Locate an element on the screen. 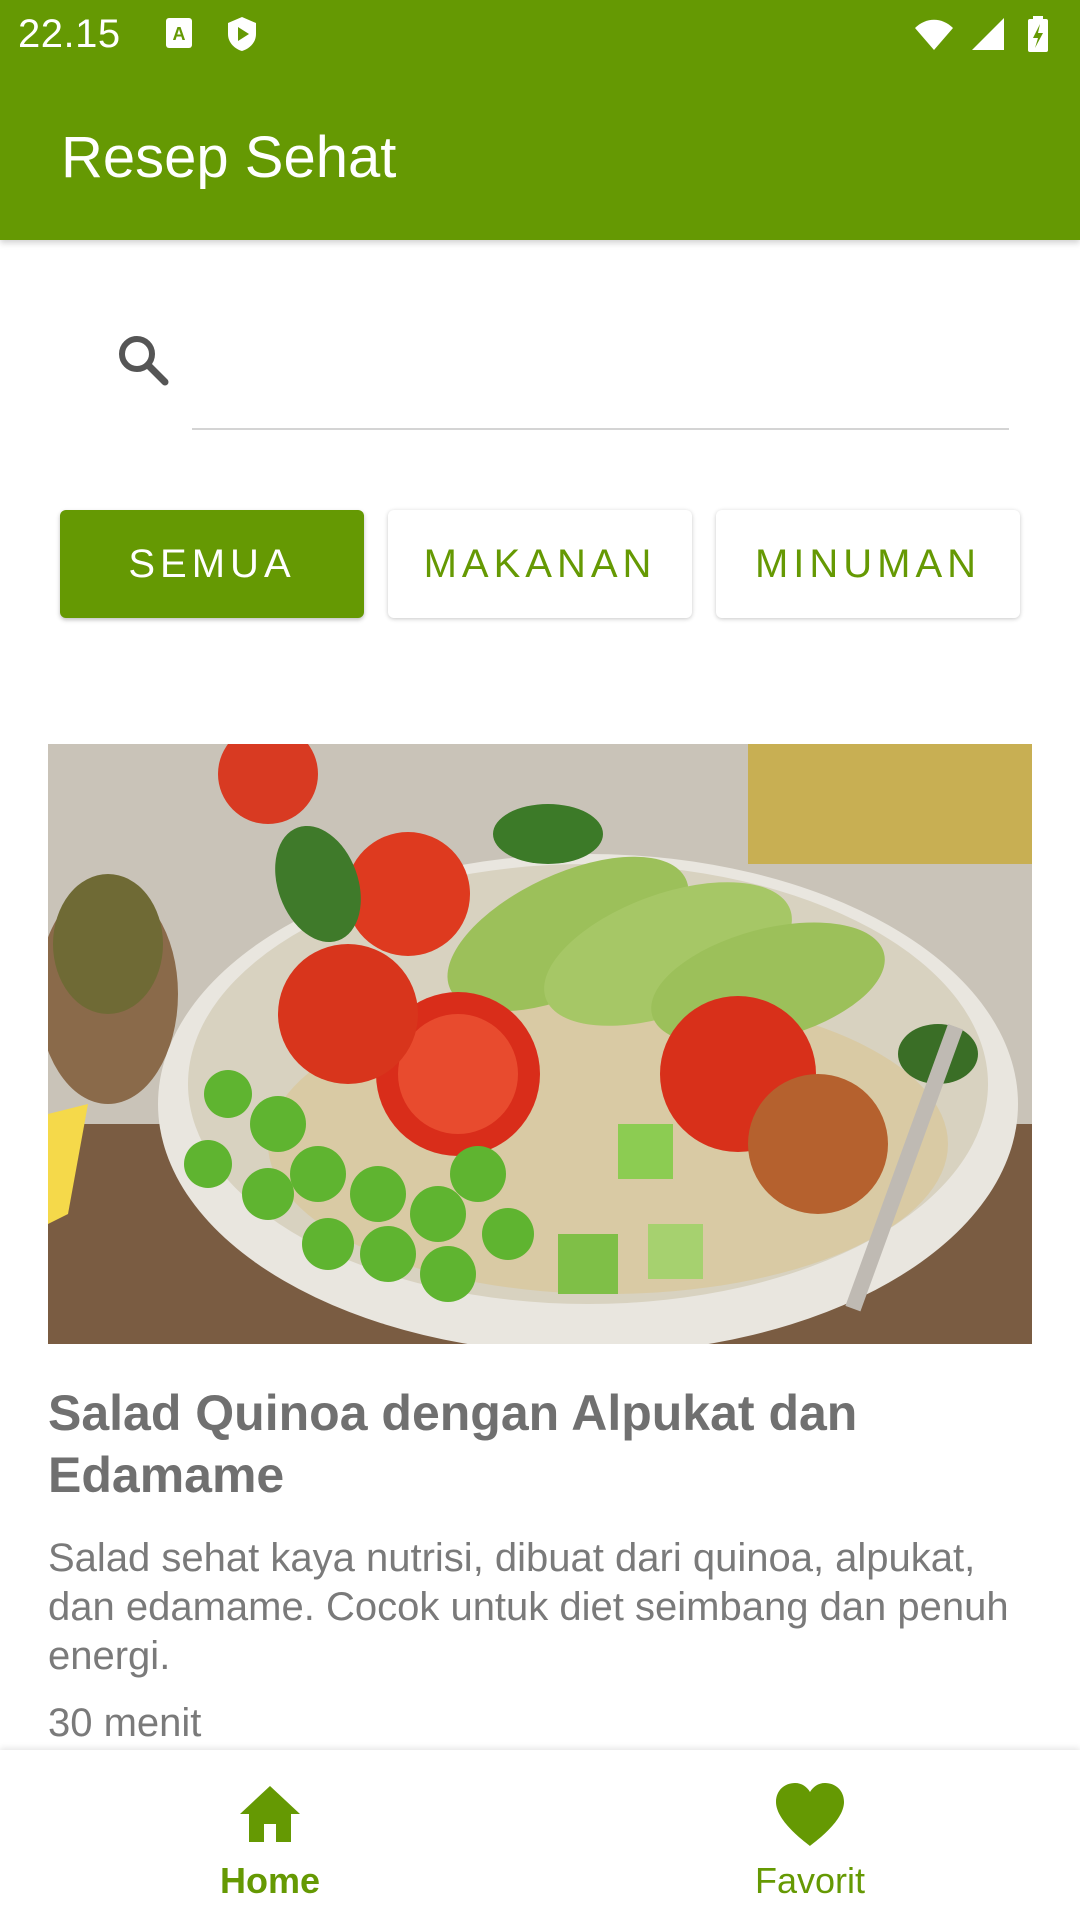  filter-chips: SEMUA MAKANAN MINUMAN is located at coordinates (540, 564).